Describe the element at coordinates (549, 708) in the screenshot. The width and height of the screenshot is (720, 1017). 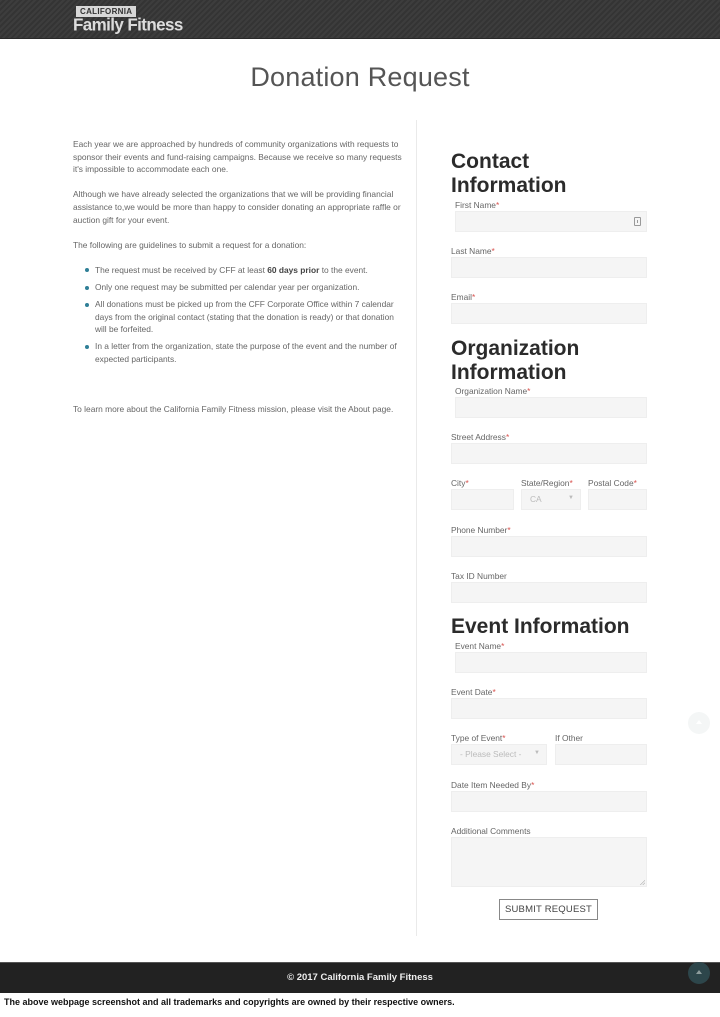
I see `event-date-input` at that location.